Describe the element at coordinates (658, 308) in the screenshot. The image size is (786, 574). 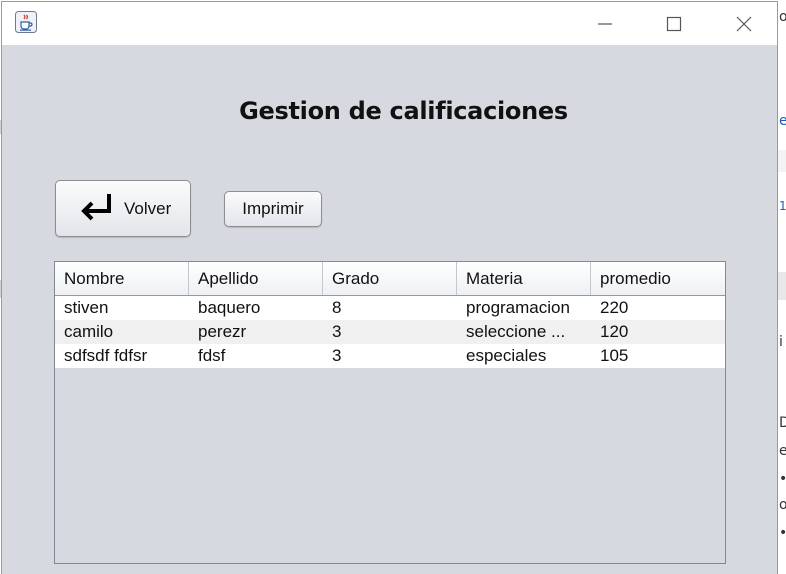
I see `table-cell: 220` at that location.